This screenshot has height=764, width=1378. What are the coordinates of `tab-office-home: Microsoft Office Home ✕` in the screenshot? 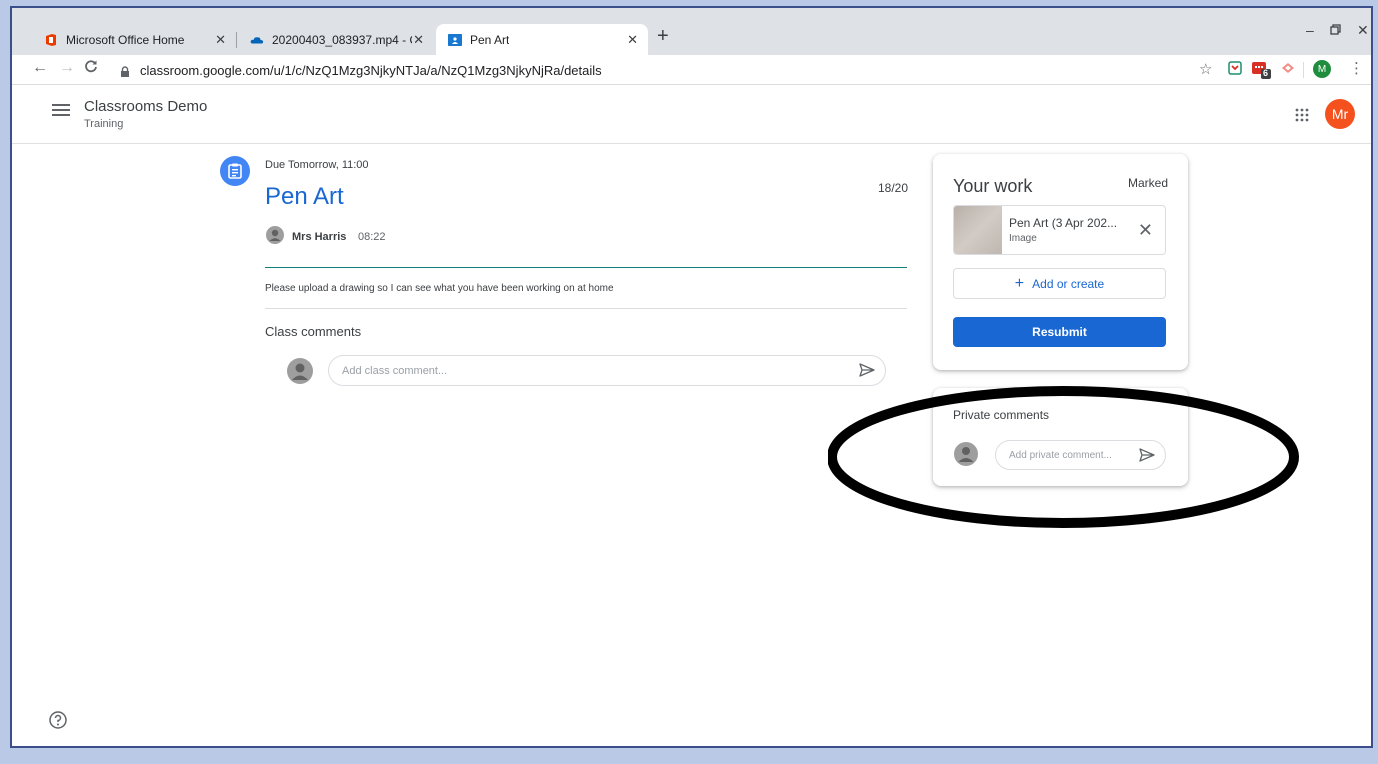 It's located at (134, 39).